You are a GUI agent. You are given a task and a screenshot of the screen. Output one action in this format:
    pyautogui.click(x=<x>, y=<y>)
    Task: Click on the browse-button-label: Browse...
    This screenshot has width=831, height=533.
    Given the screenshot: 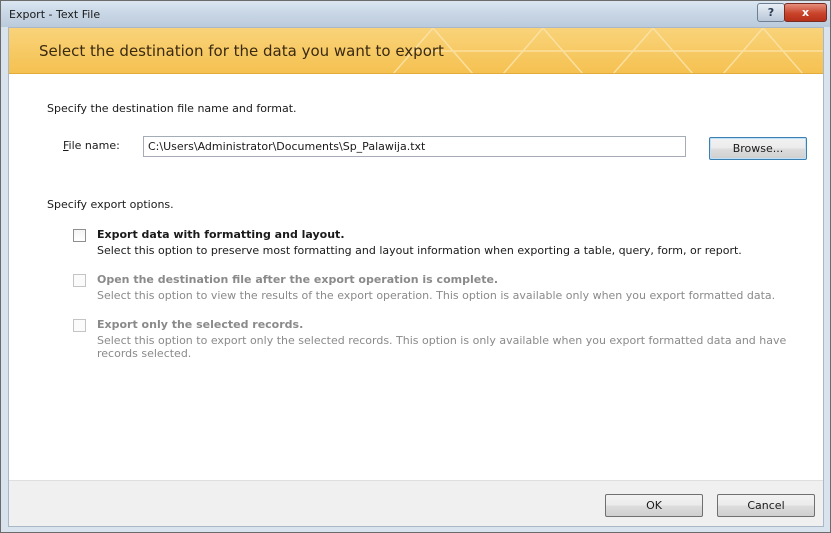 What is the action you would take?
    pyautogui.click(x=758, y=148)
    